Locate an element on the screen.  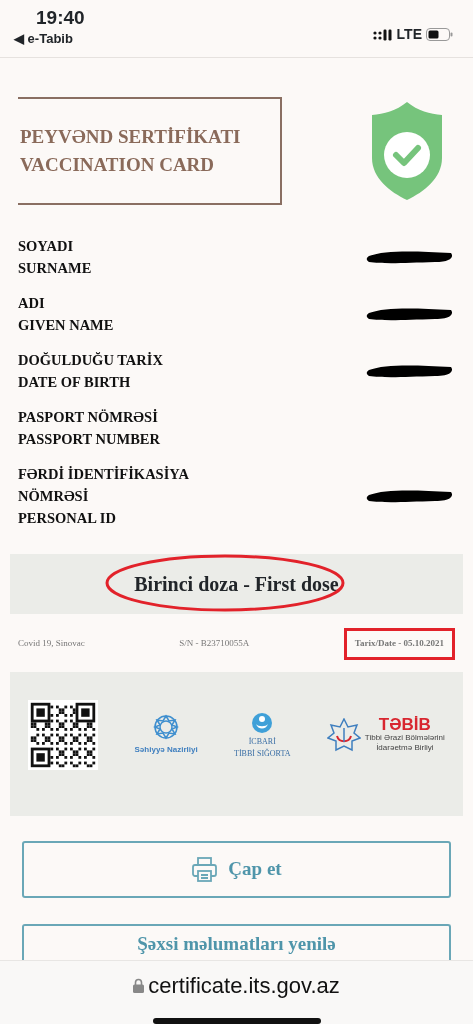
field-label: GIVEN NAME is located at coordinates (66, 325).